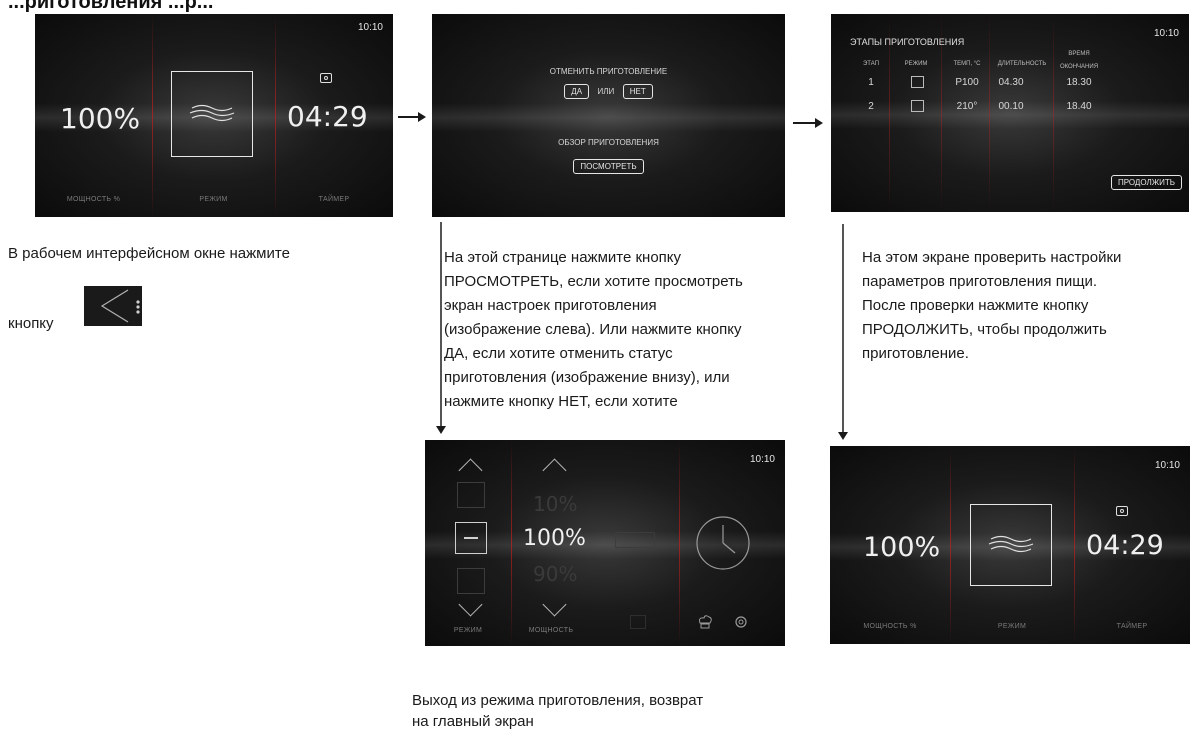 The width and height of the screenshot is (1198, 736). What do you see at coordinates (1011, 82) in the screenshot?
I see `stage-duration: 04.30` at bounding box center [1011, 82].